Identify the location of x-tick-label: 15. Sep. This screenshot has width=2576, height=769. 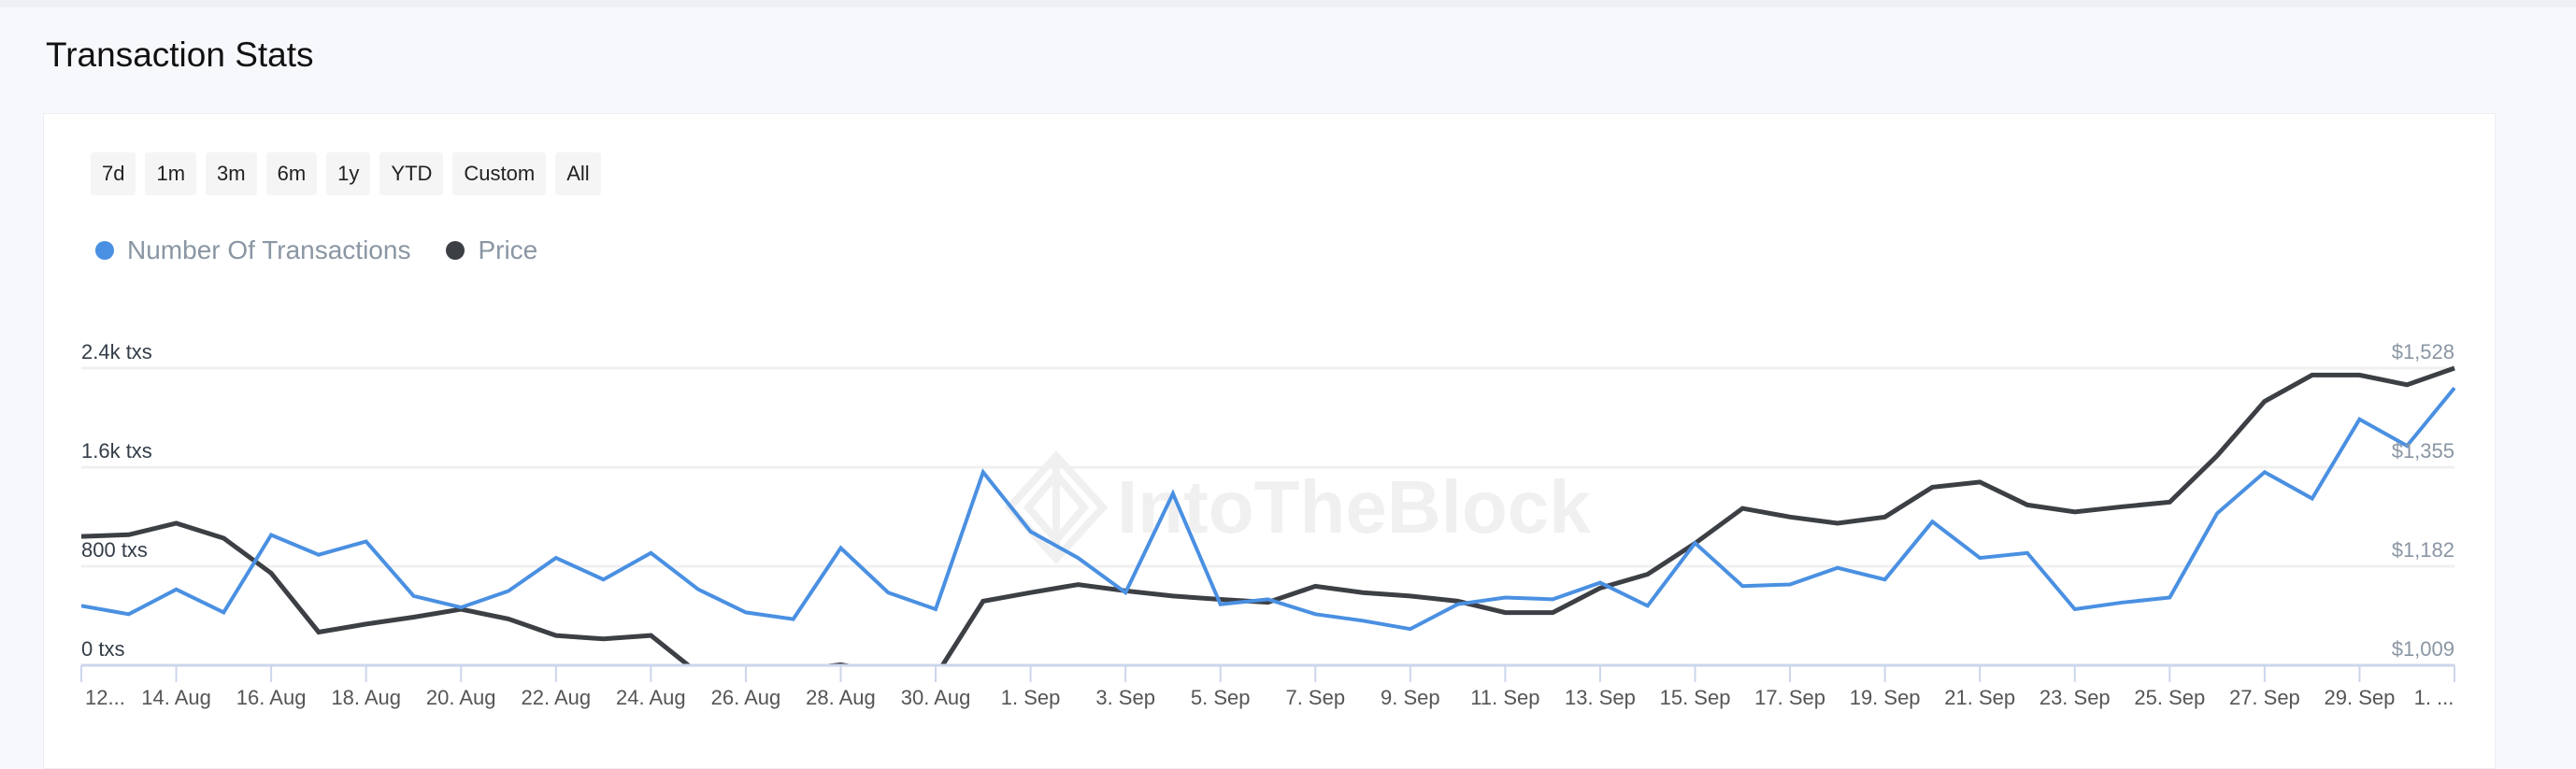
(1695, 697).